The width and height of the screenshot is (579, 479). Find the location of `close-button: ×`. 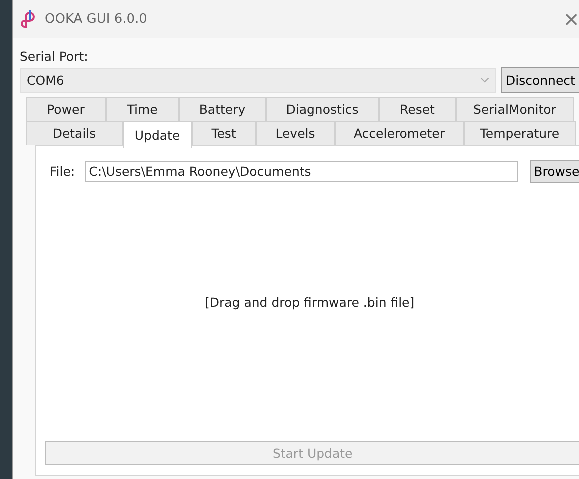

close-button: × is located at coordinates (566, 19).